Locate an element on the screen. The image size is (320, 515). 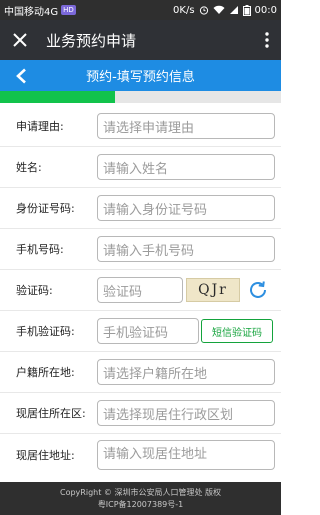
id-number-label: 身份证号码: is located at coordinates (45, 208).